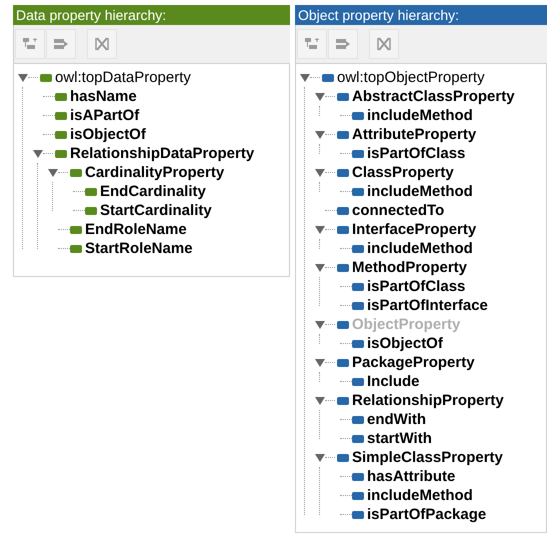 The width and height of the screenshot is (547, 540). I want to click on tree-item-label: CardinalityProperty, so click(154, 172).